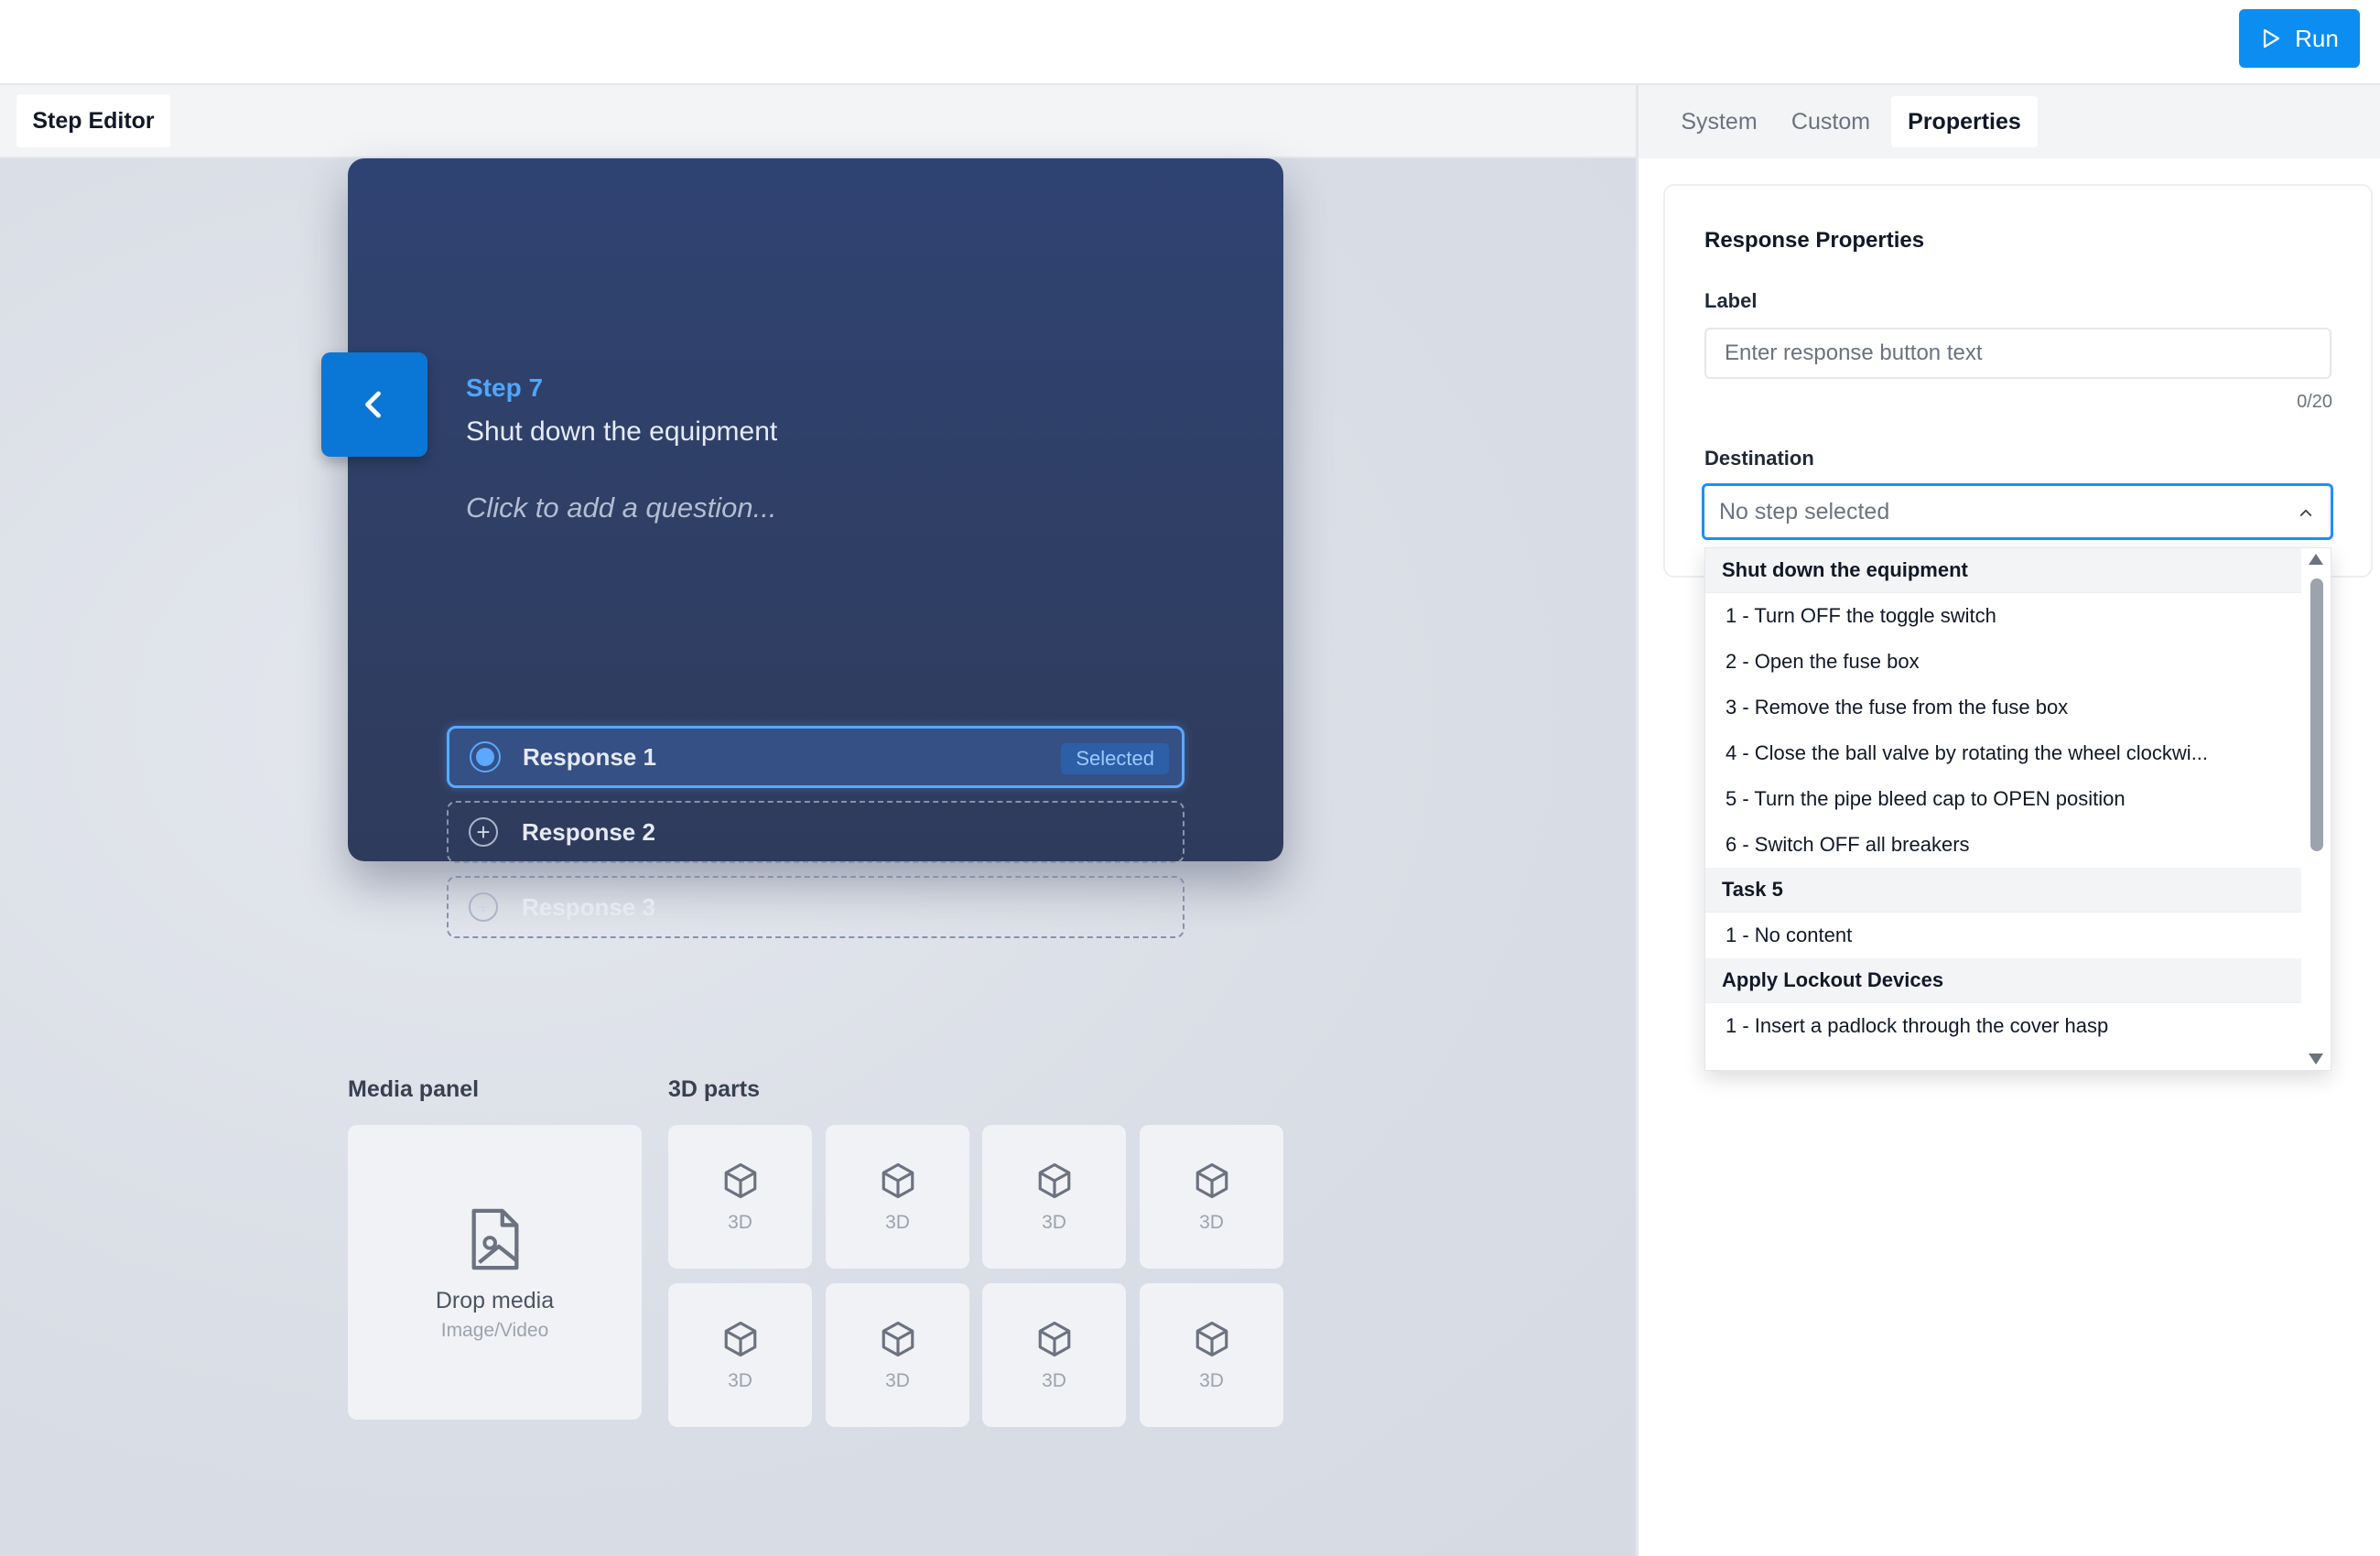 This screenshot has height=1556, width=2380. I want to click on parts-panel-title: 3D parts, so click(714, 1089).